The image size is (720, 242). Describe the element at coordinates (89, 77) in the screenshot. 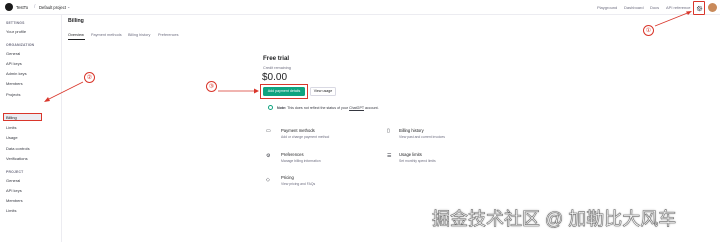

I see `annotation-2: ②` at that location.